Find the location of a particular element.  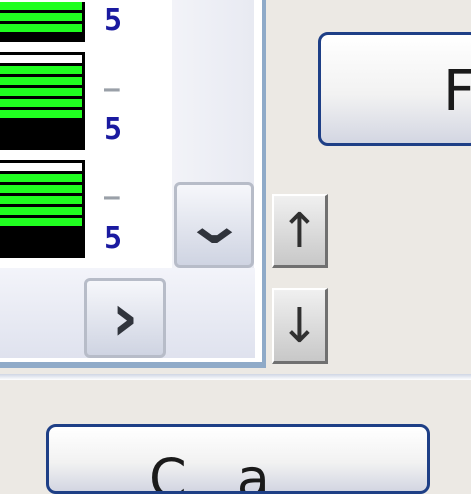

chevron-down-icon: ⌄ is located at coordinates (214, 224).